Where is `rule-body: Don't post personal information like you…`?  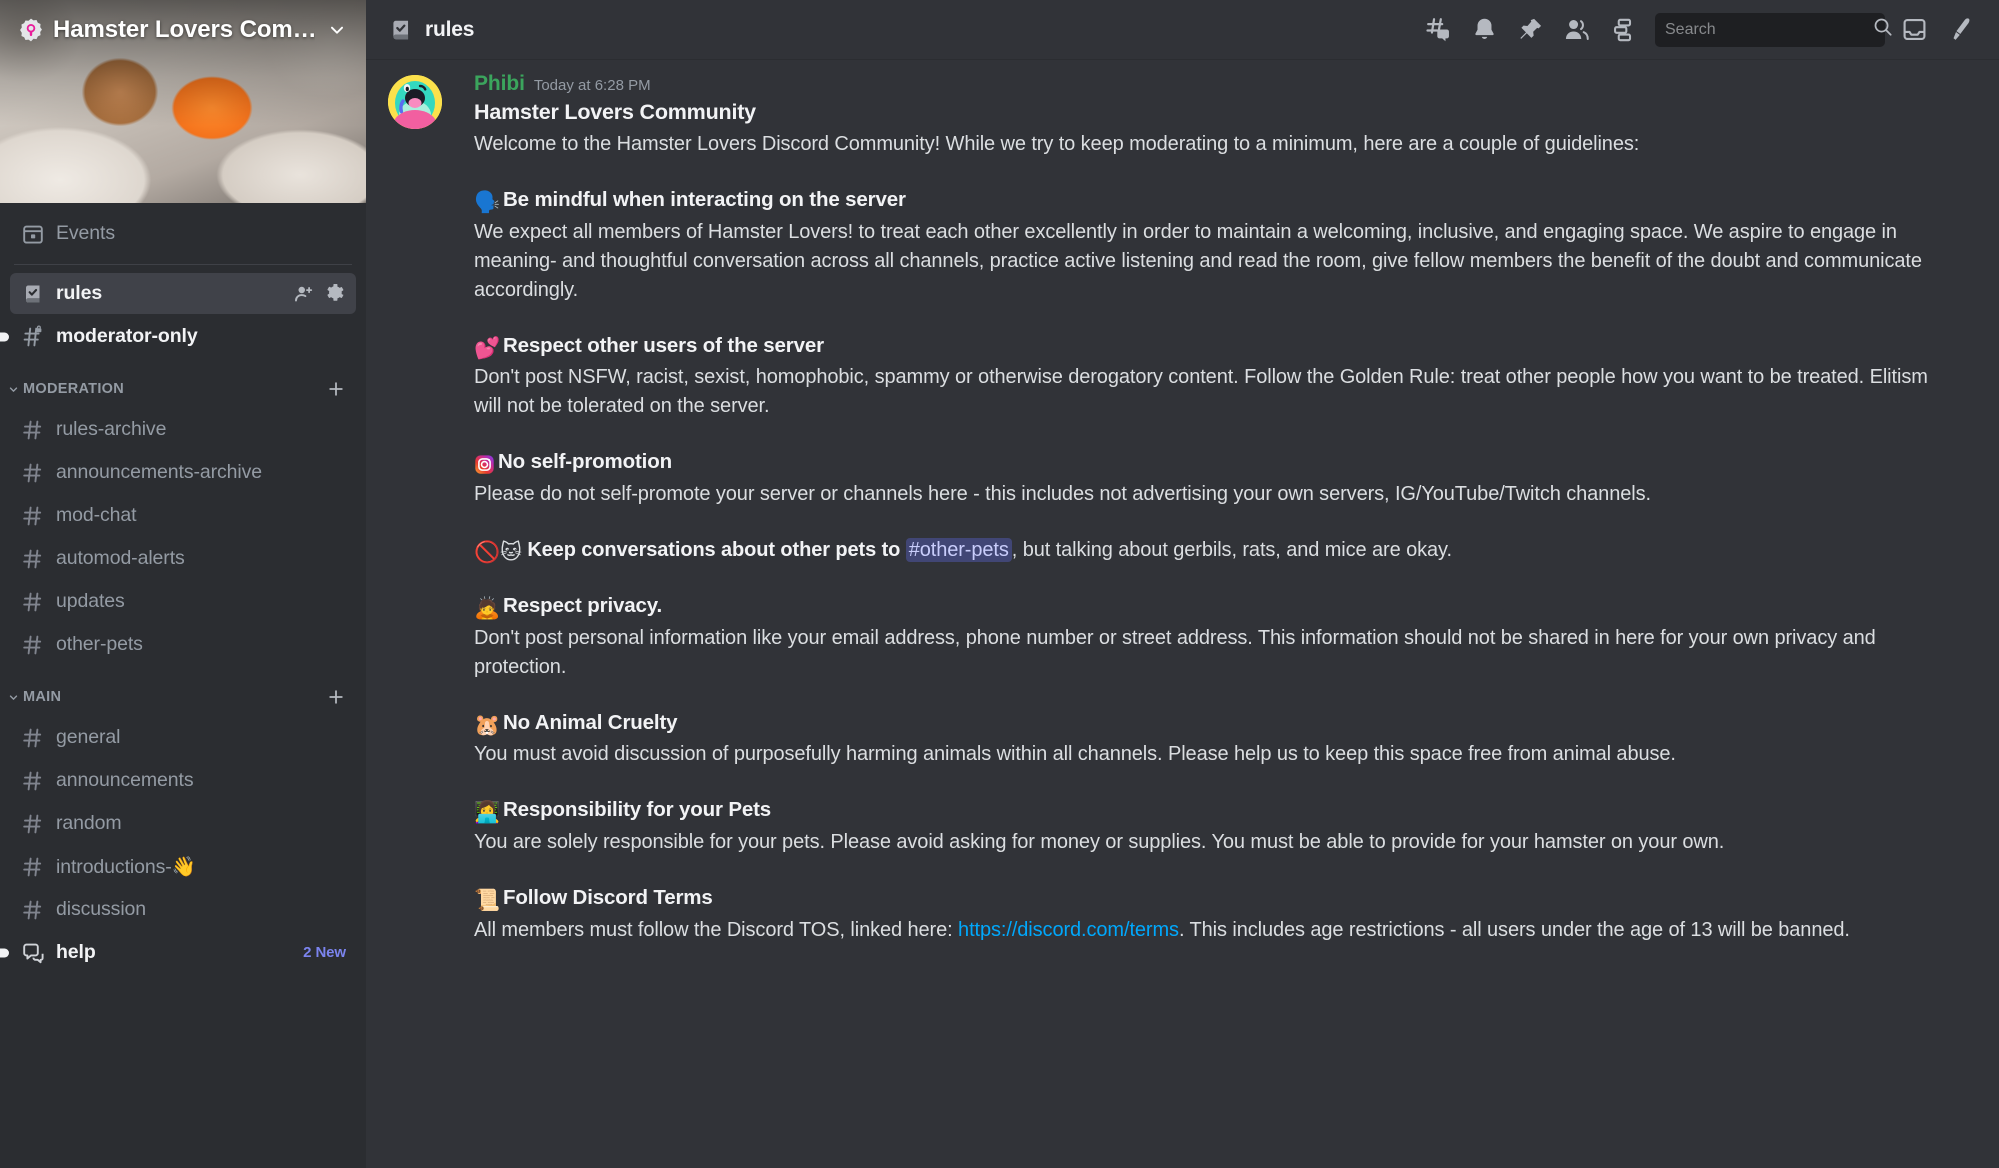
rule-body: Don't post personal information like you… is located at coordinates (1175, 652).